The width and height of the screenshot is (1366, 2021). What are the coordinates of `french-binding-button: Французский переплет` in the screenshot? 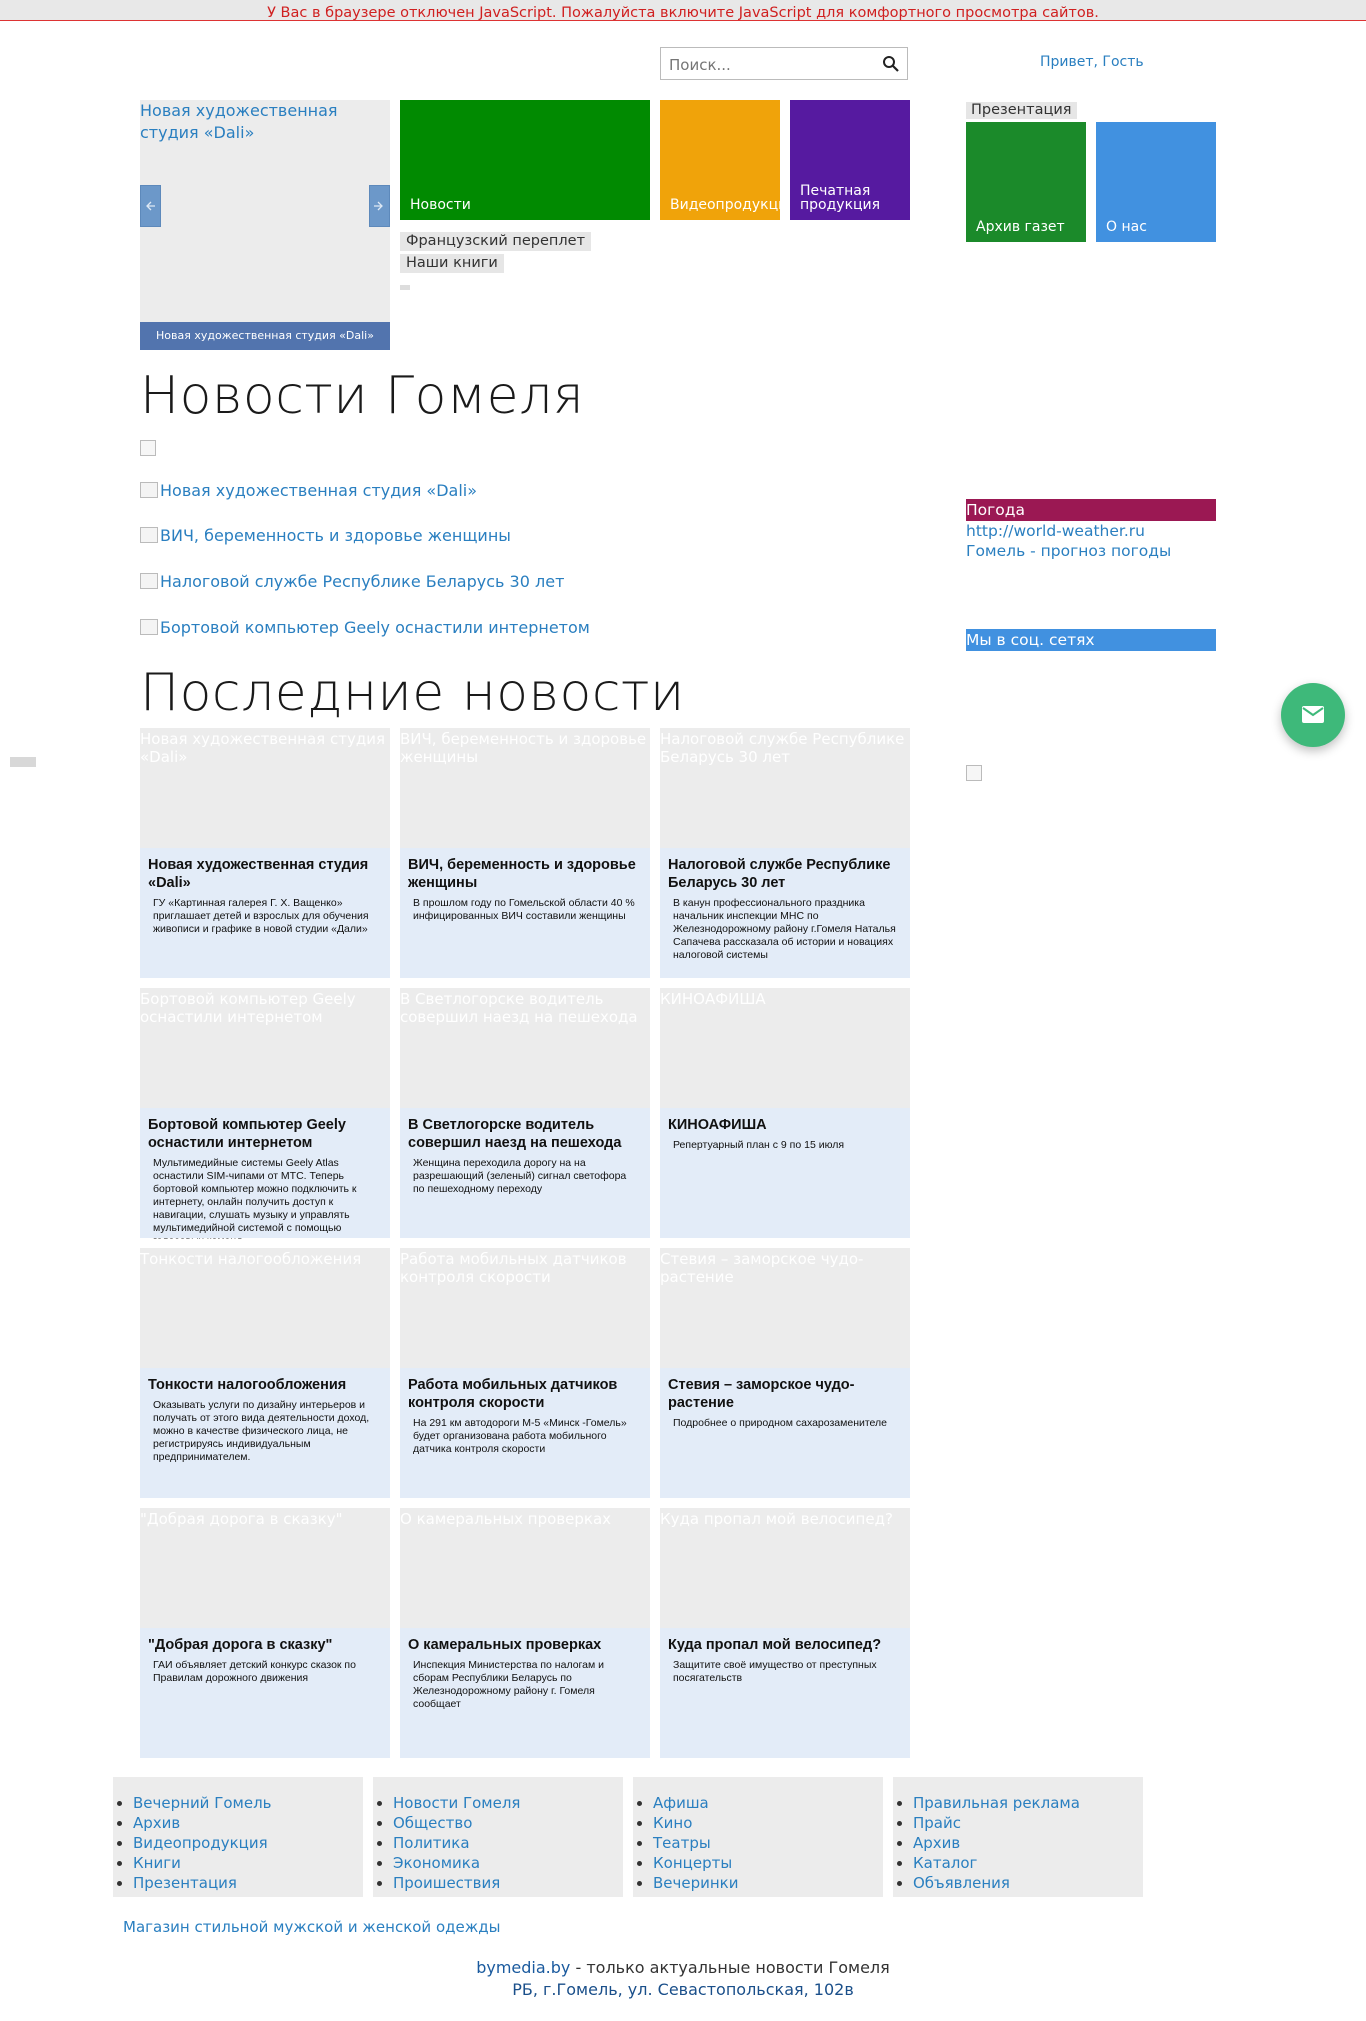 It's located at (496, 241).